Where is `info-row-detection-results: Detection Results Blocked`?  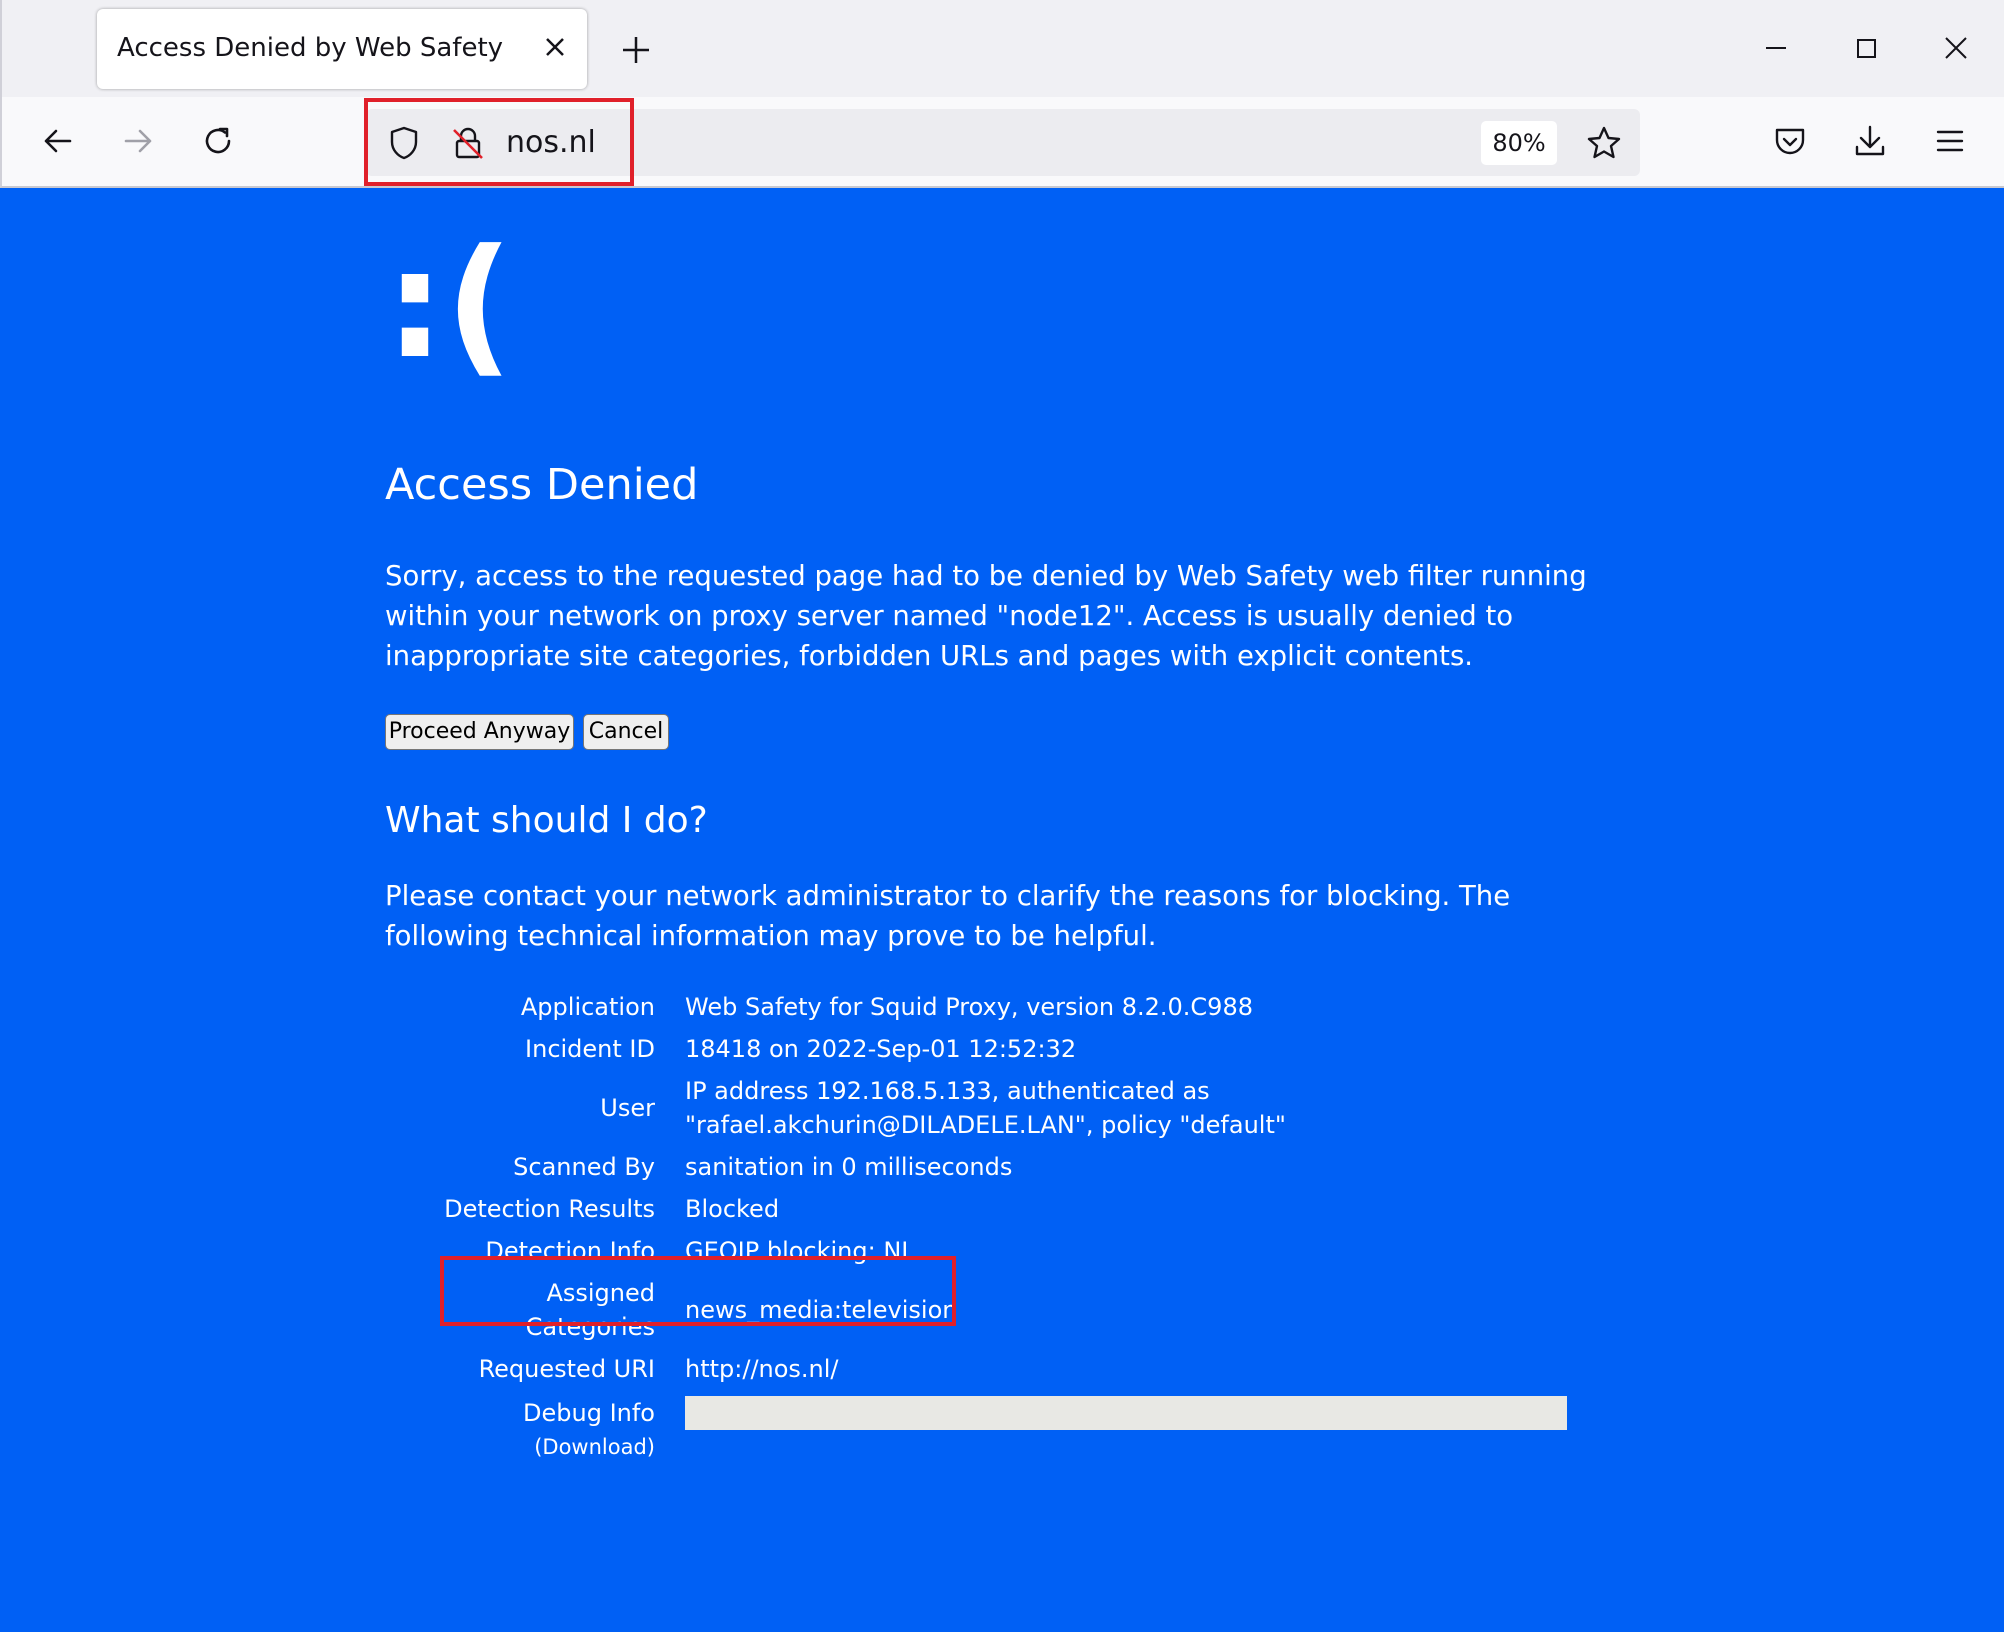 info-row-detection-results: Detection Results Blocked is located at coordinates (1030, 1209).